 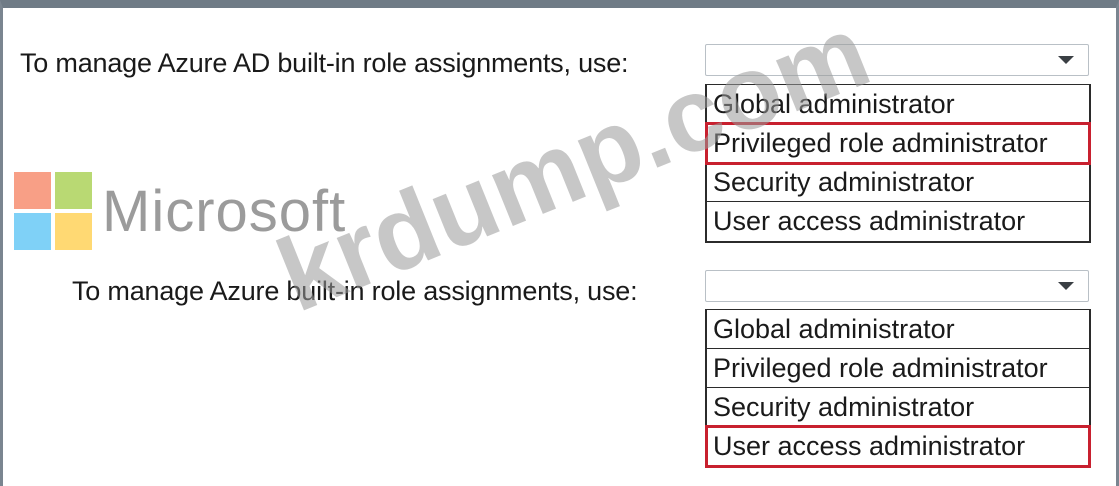 I want to click on question-1-option-security-administrator: Security administrator, so click(x=898, y=182).